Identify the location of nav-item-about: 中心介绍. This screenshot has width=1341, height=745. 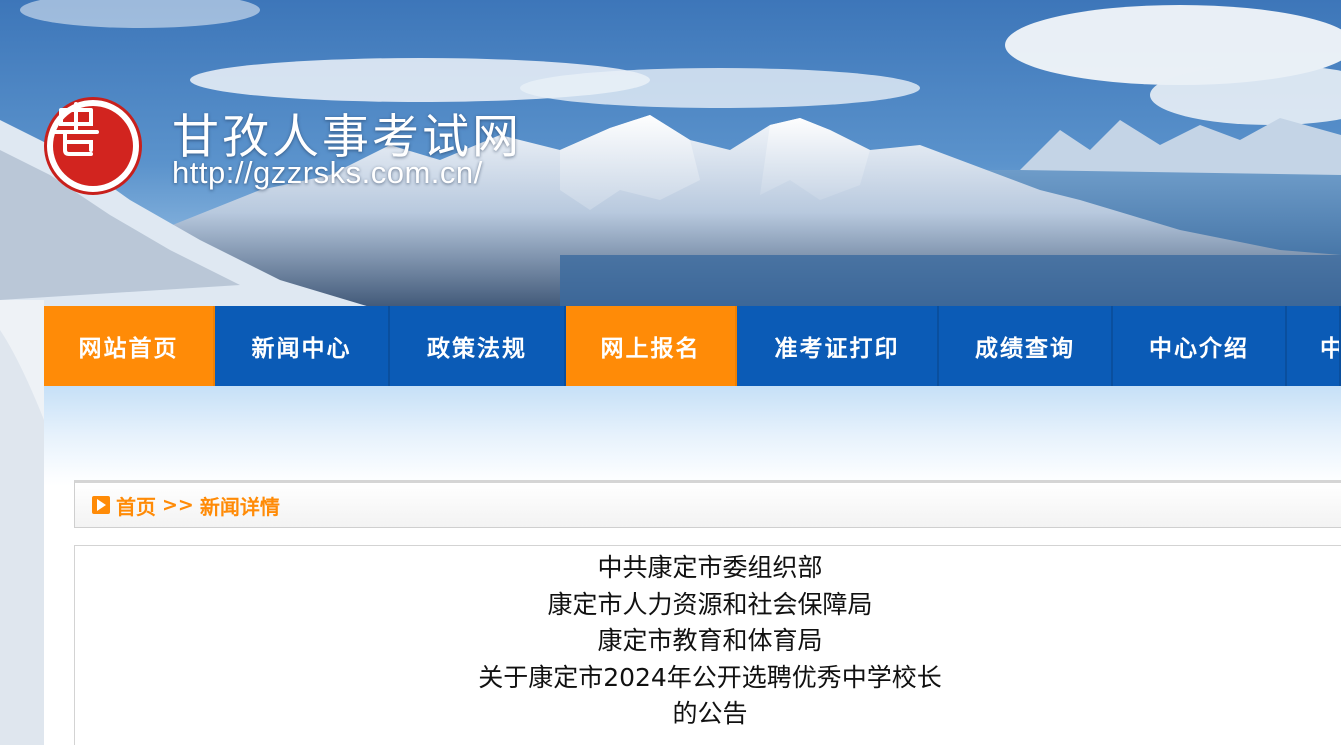
(1200, 346).